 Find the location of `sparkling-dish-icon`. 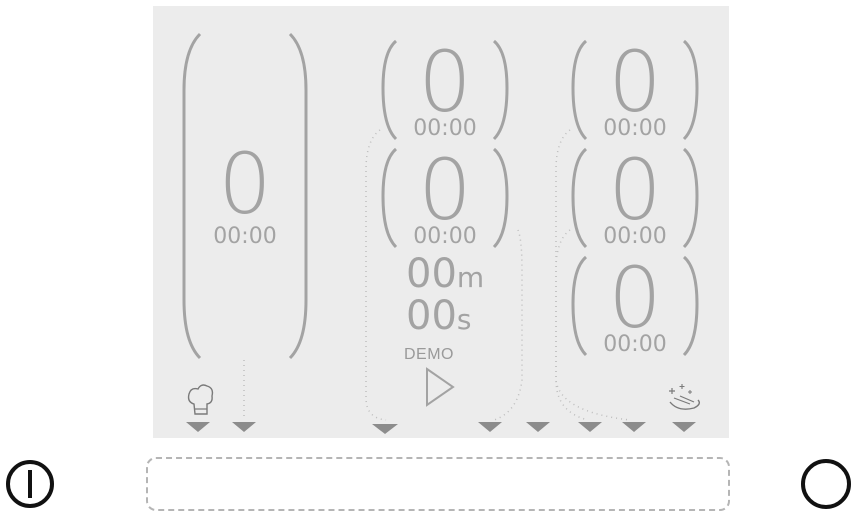

sparkling-dish-icon is located at coordinates (684, 400).